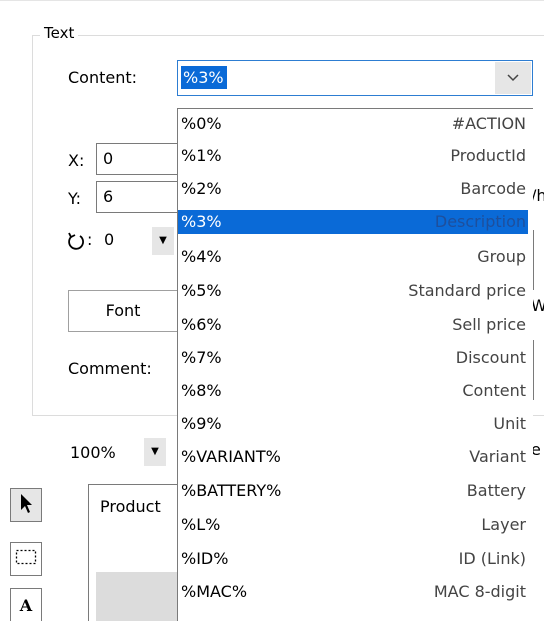 This screenshot has width=544, height=621. Describe the element at coordinates (123, 311) in the screenshot. I see `font-button: Font` at that location.